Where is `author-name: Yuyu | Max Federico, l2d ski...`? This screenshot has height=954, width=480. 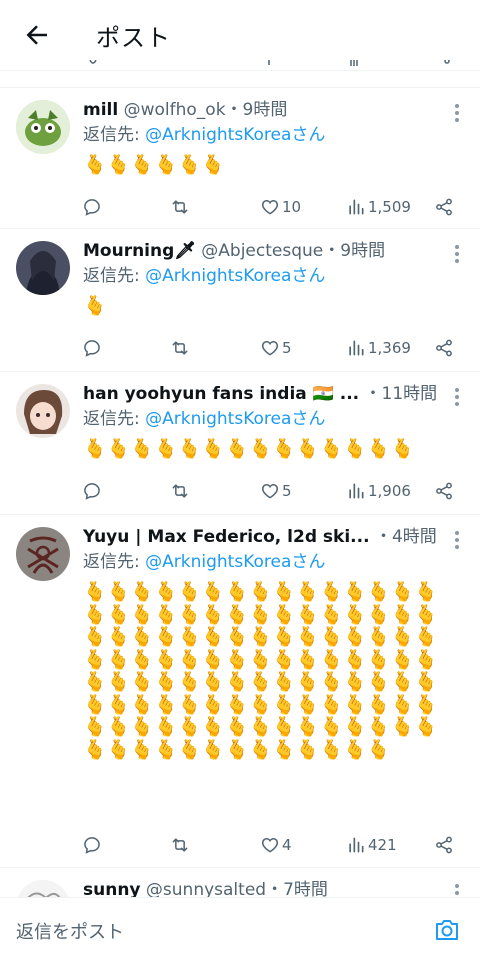 author-name: Yuyu | Max Federico, l2d ski... is located at coordinates (226, 537).